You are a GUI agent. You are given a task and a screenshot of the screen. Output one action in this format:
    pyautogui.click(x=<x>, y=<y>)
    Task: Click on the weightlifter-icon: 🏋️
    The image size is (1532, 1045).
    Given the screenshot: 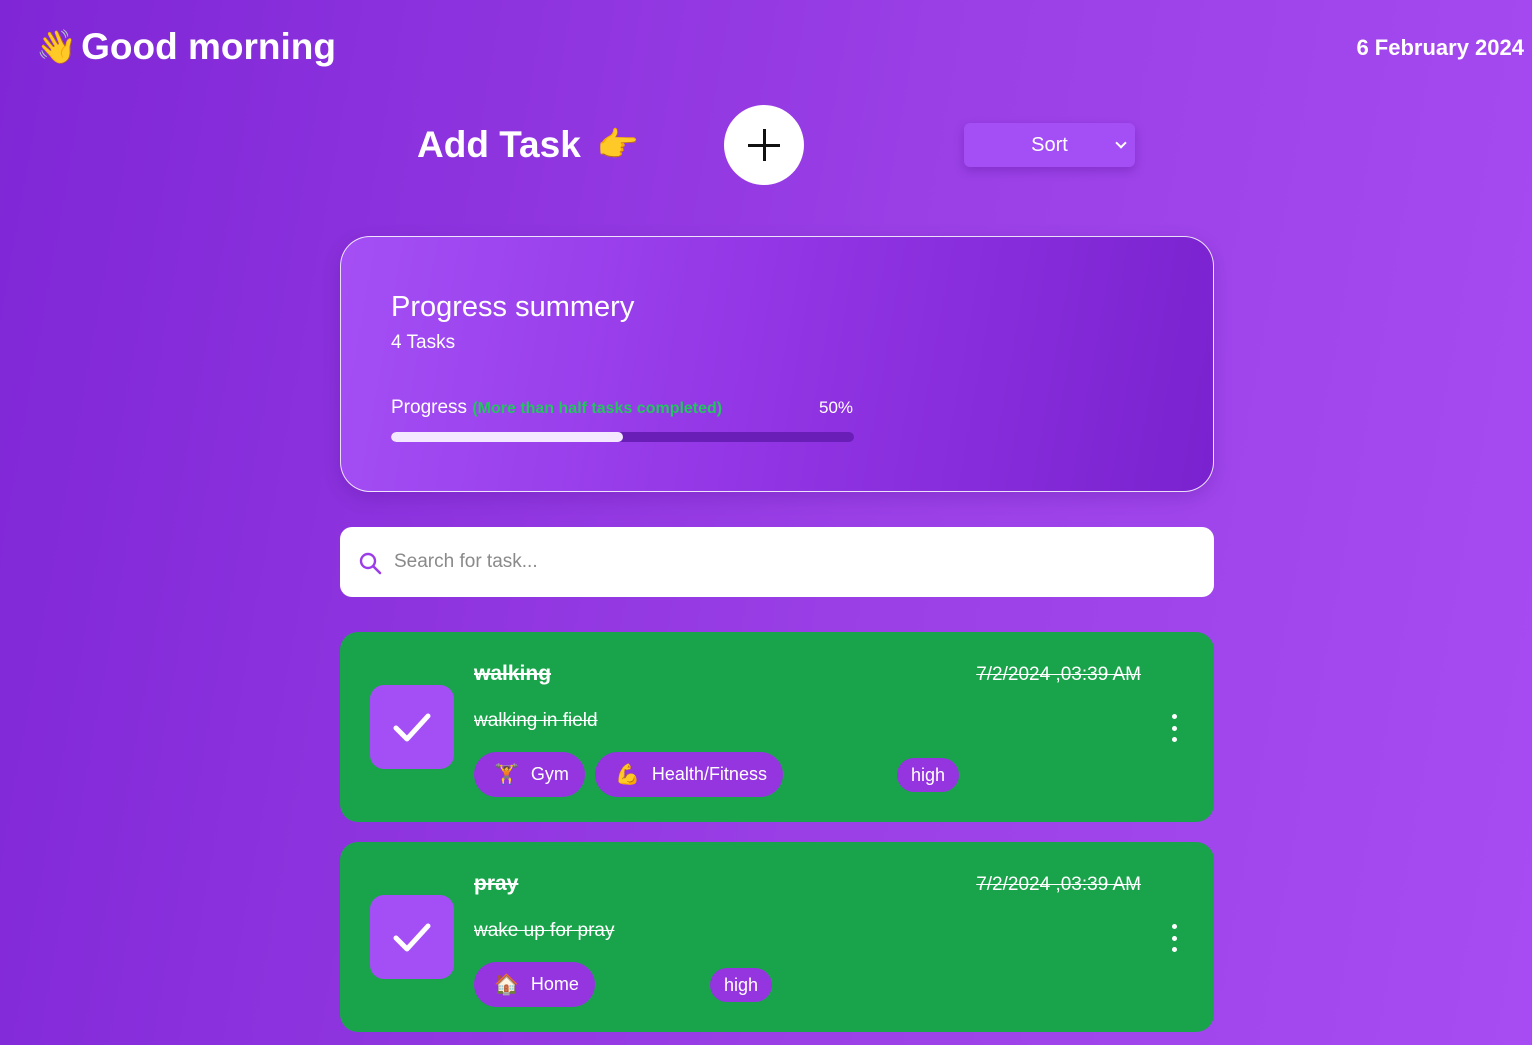 What is the action you would take?
    pyautogui.click(x=506, y=775)
    